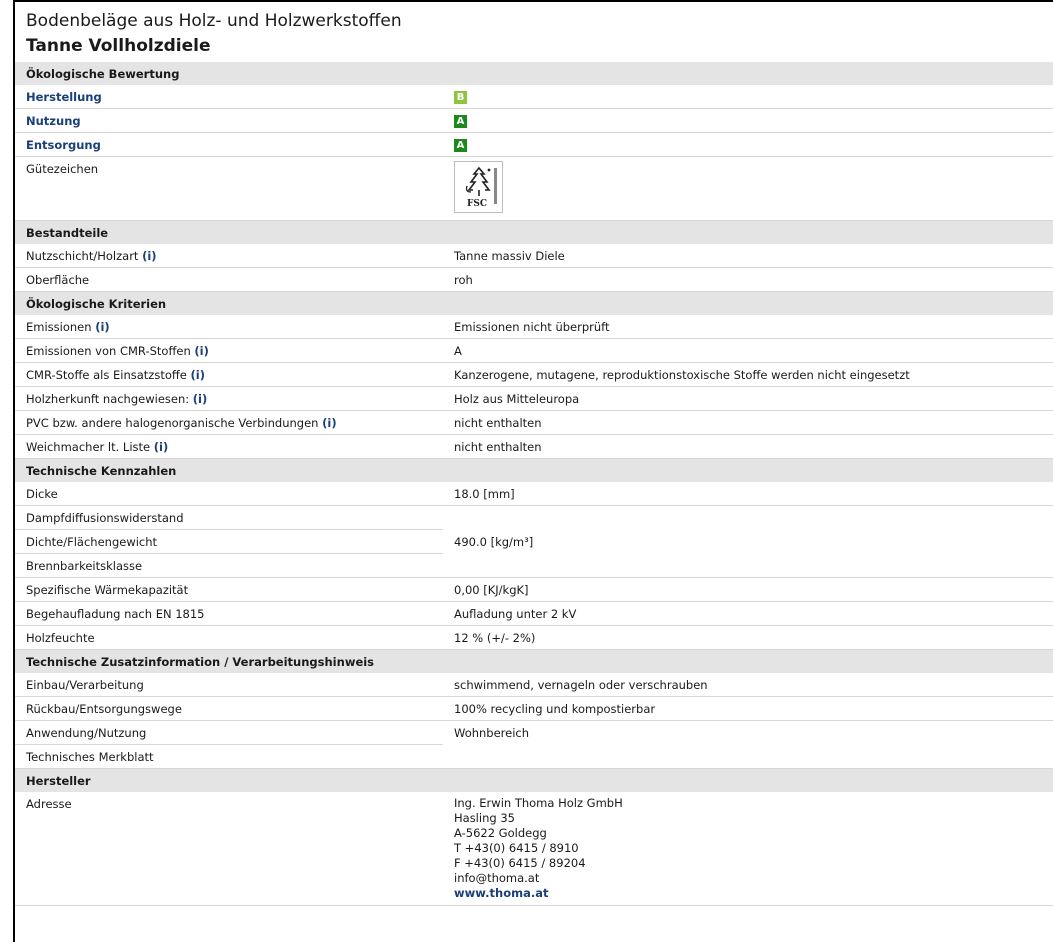 This screenshot has height=942, width=1053. Describe the element at coordinates (229, 494) in the screenshot. I see `thickness-label: Dicke` at that location.